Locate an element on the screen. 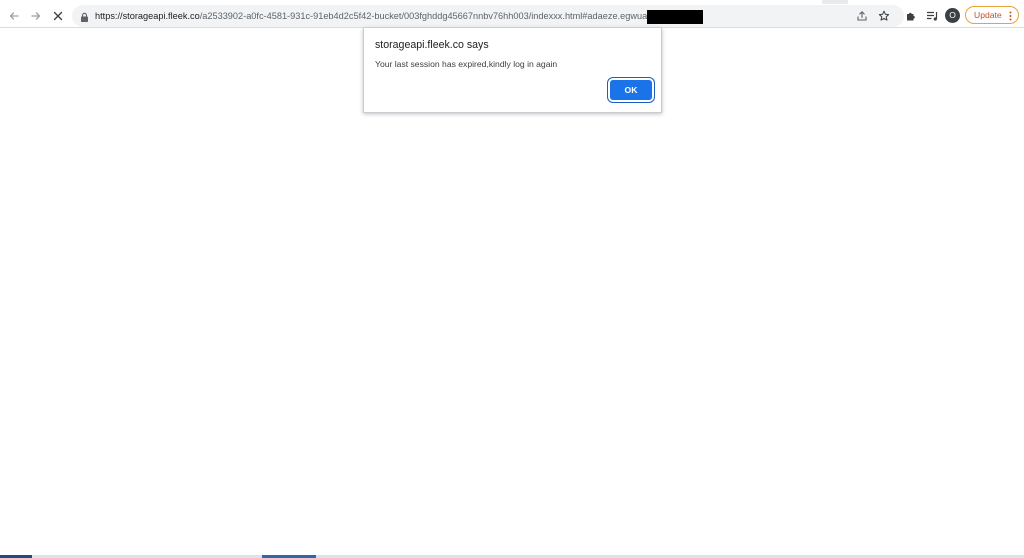 Image resolution: width=1024 pixels, height=558 pixels. more-vert-icon is located at coordinates (1010, 18).